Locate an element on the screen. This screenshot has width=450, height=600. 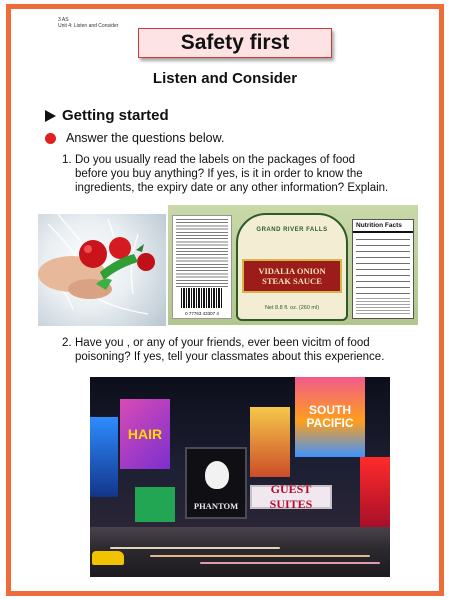
taxi-icon is located at coordinates (108, 558).